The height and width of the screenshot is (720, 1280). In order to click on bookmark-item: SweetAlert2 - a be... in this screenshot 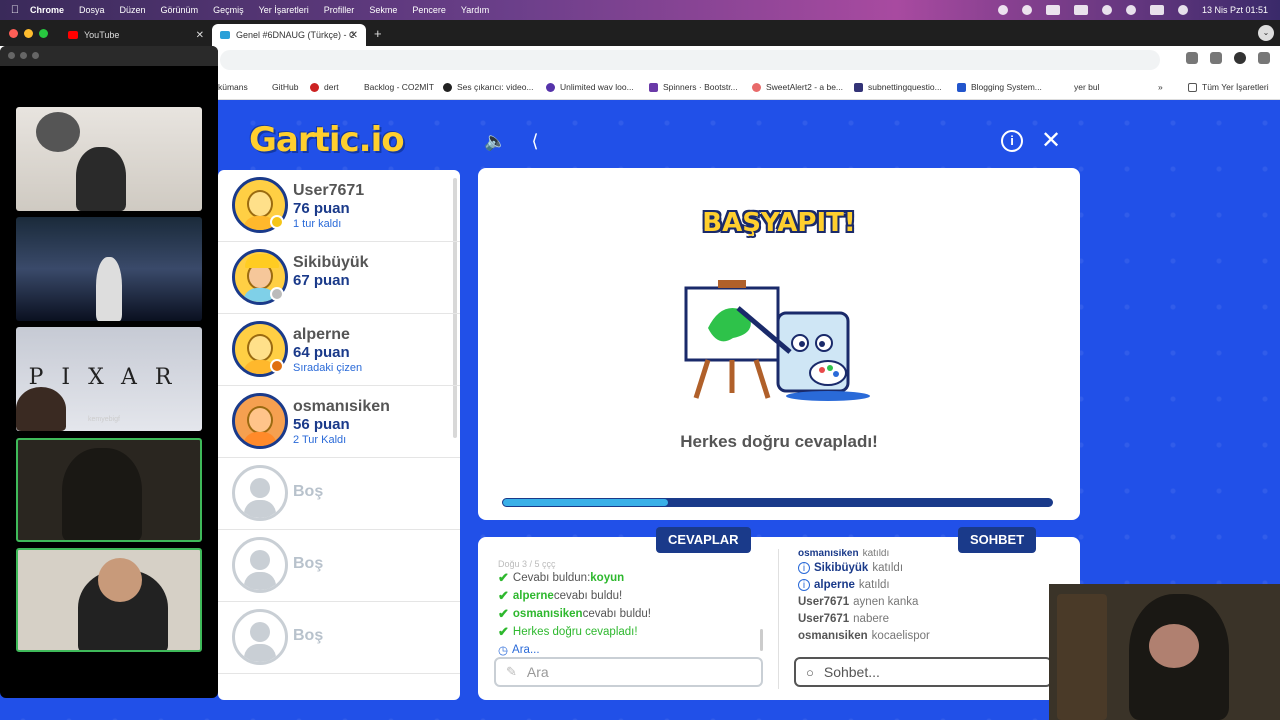, I will do `click(797, 87)`.